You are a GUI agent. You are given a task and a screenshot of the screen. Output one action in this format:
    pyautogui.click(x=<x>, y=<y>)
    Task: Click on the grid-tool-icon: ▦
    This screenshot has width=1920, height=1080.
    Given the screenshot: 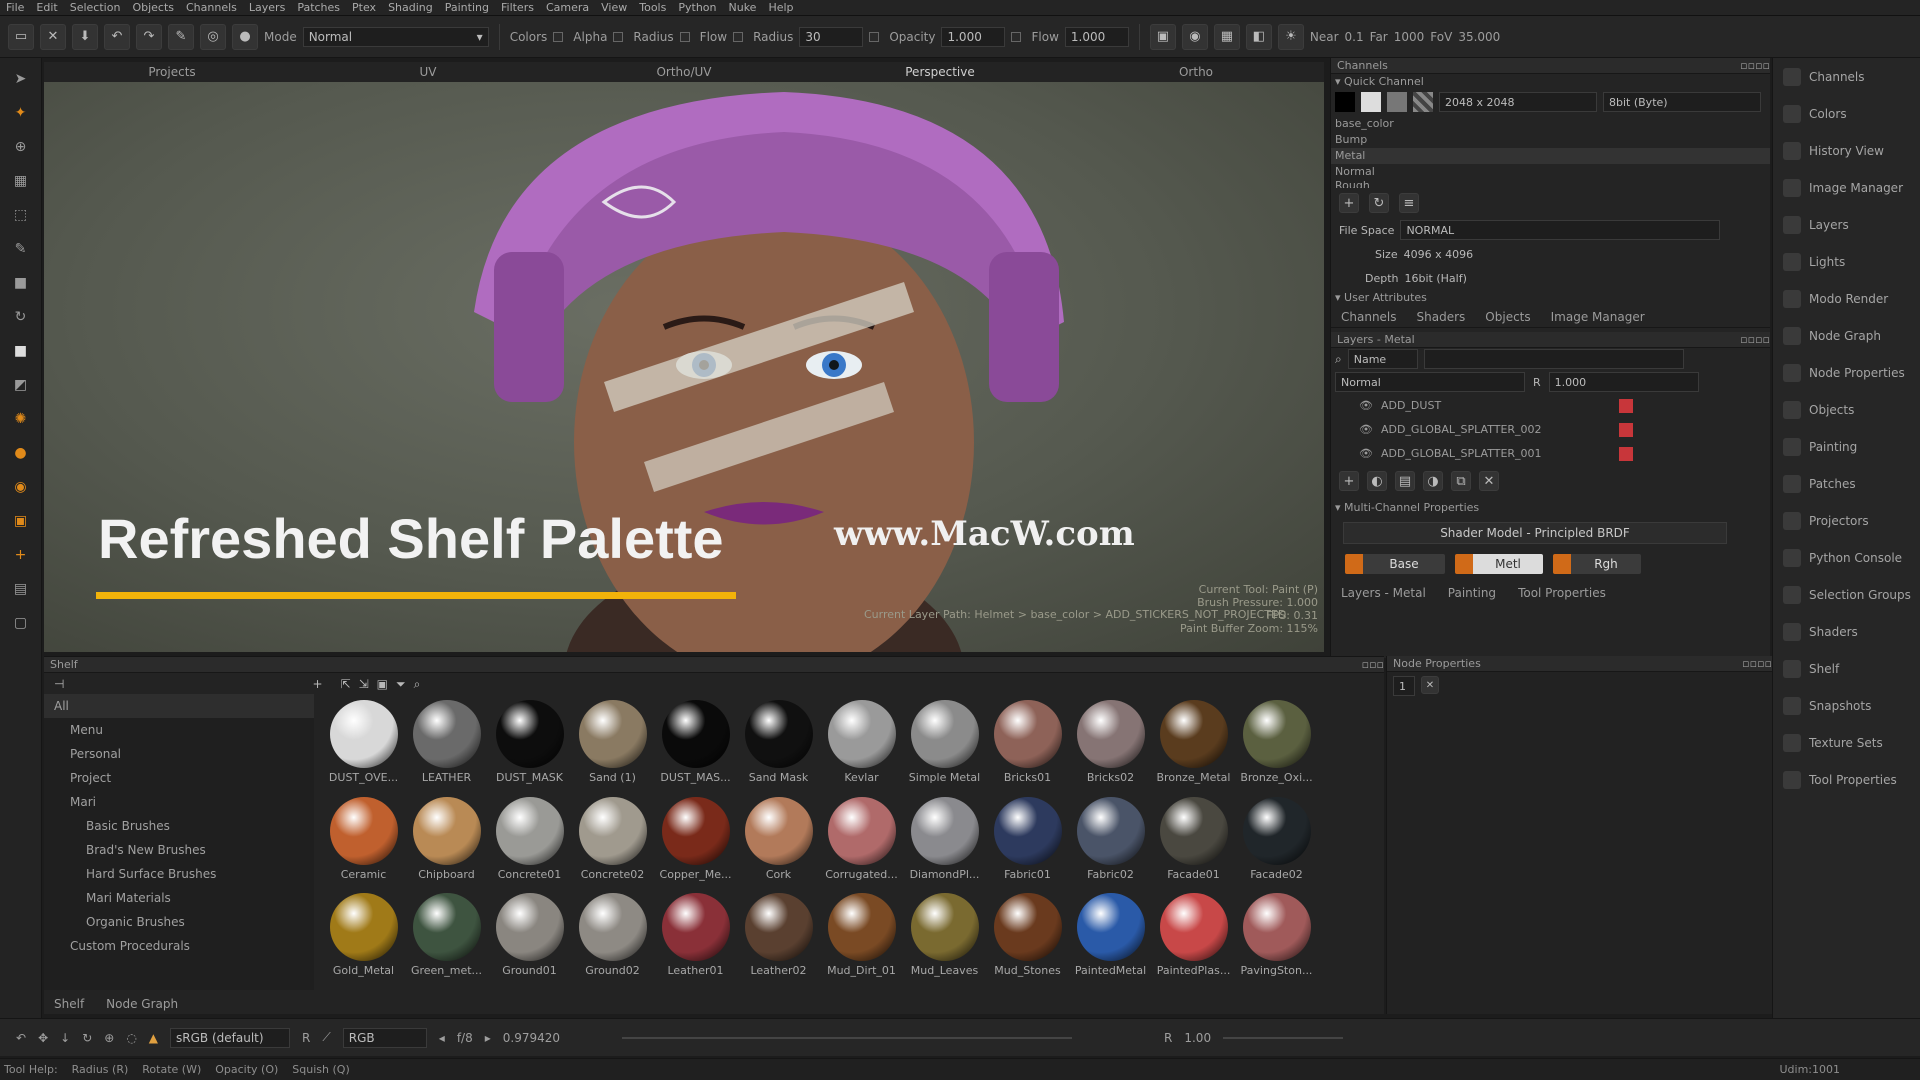 What is the action you would take?
    pyautogui.click(x=21, y=181)
    